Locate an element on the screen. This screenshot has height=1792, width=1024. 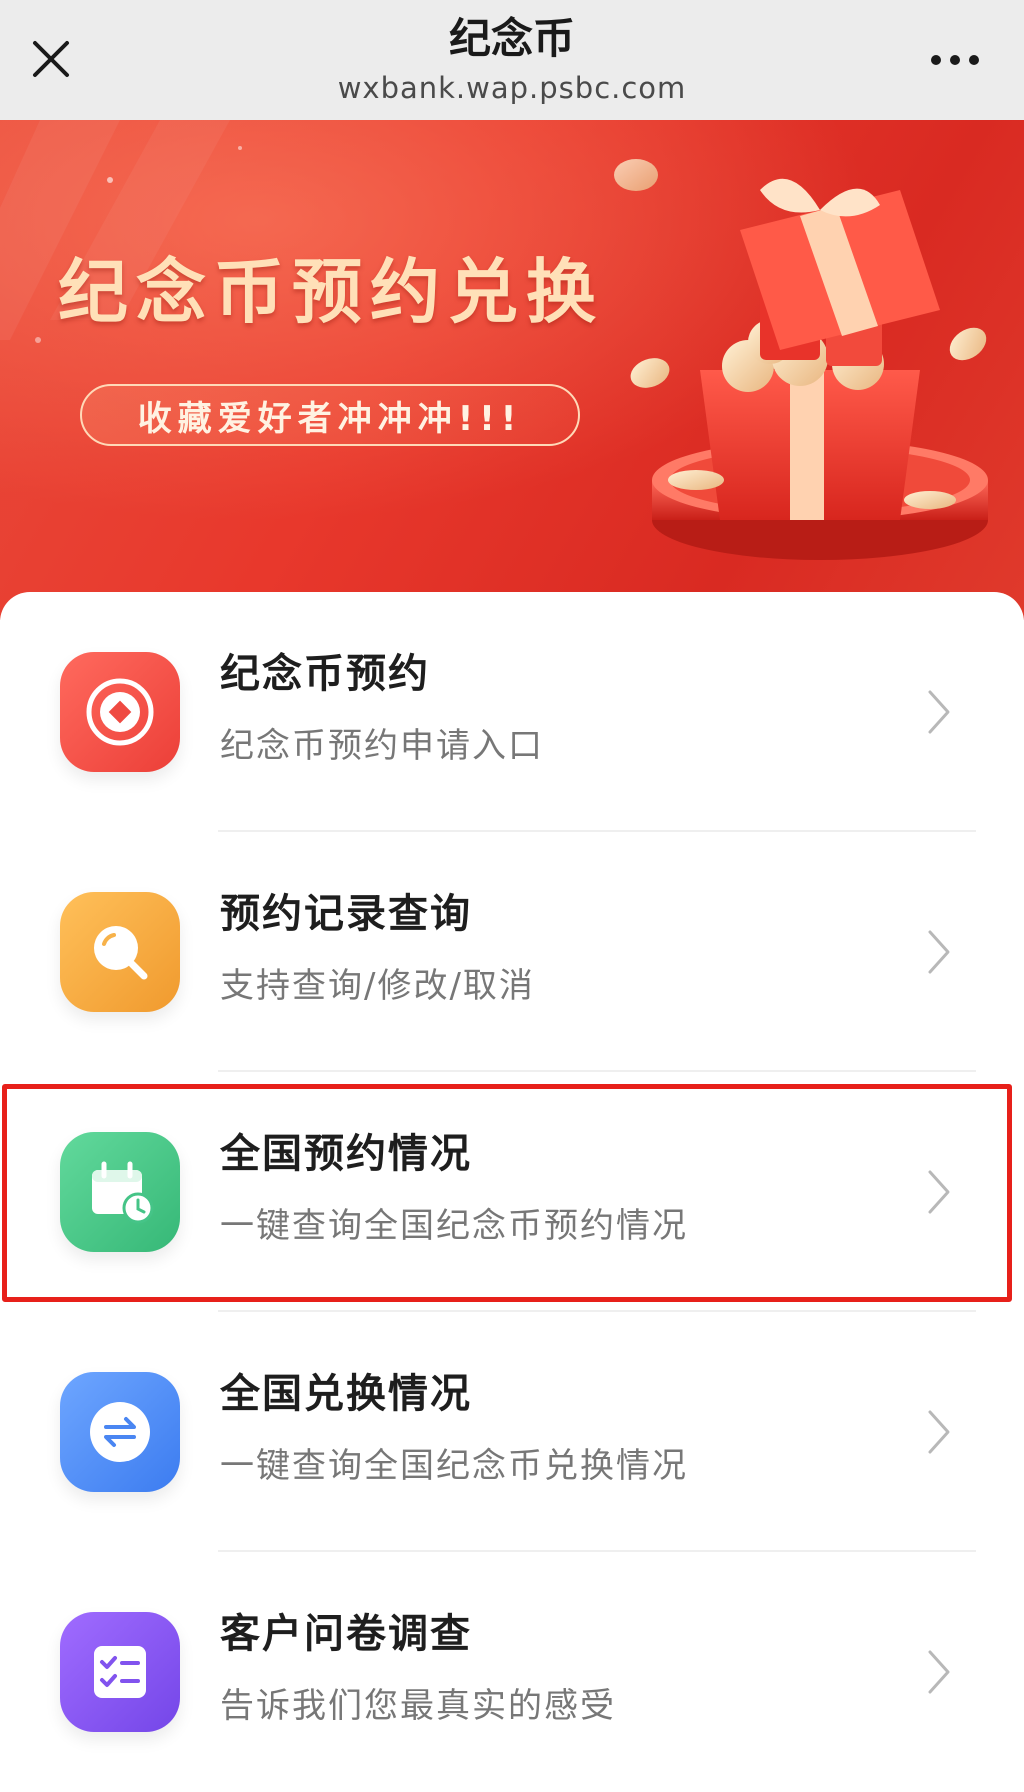
coin-icon is located at coordinates (120, 712).